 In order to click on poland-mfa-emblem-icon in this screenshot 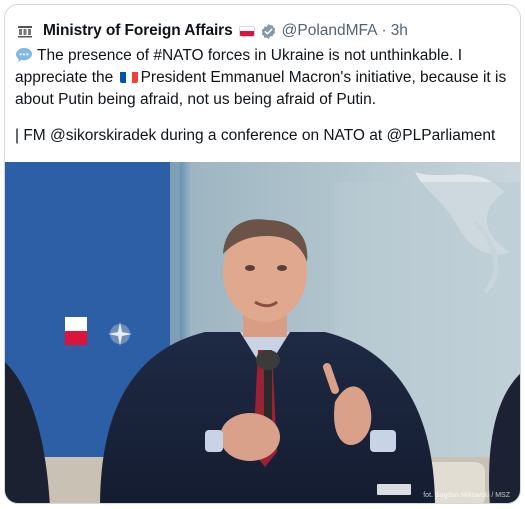, I will do `click(25, 32)`.